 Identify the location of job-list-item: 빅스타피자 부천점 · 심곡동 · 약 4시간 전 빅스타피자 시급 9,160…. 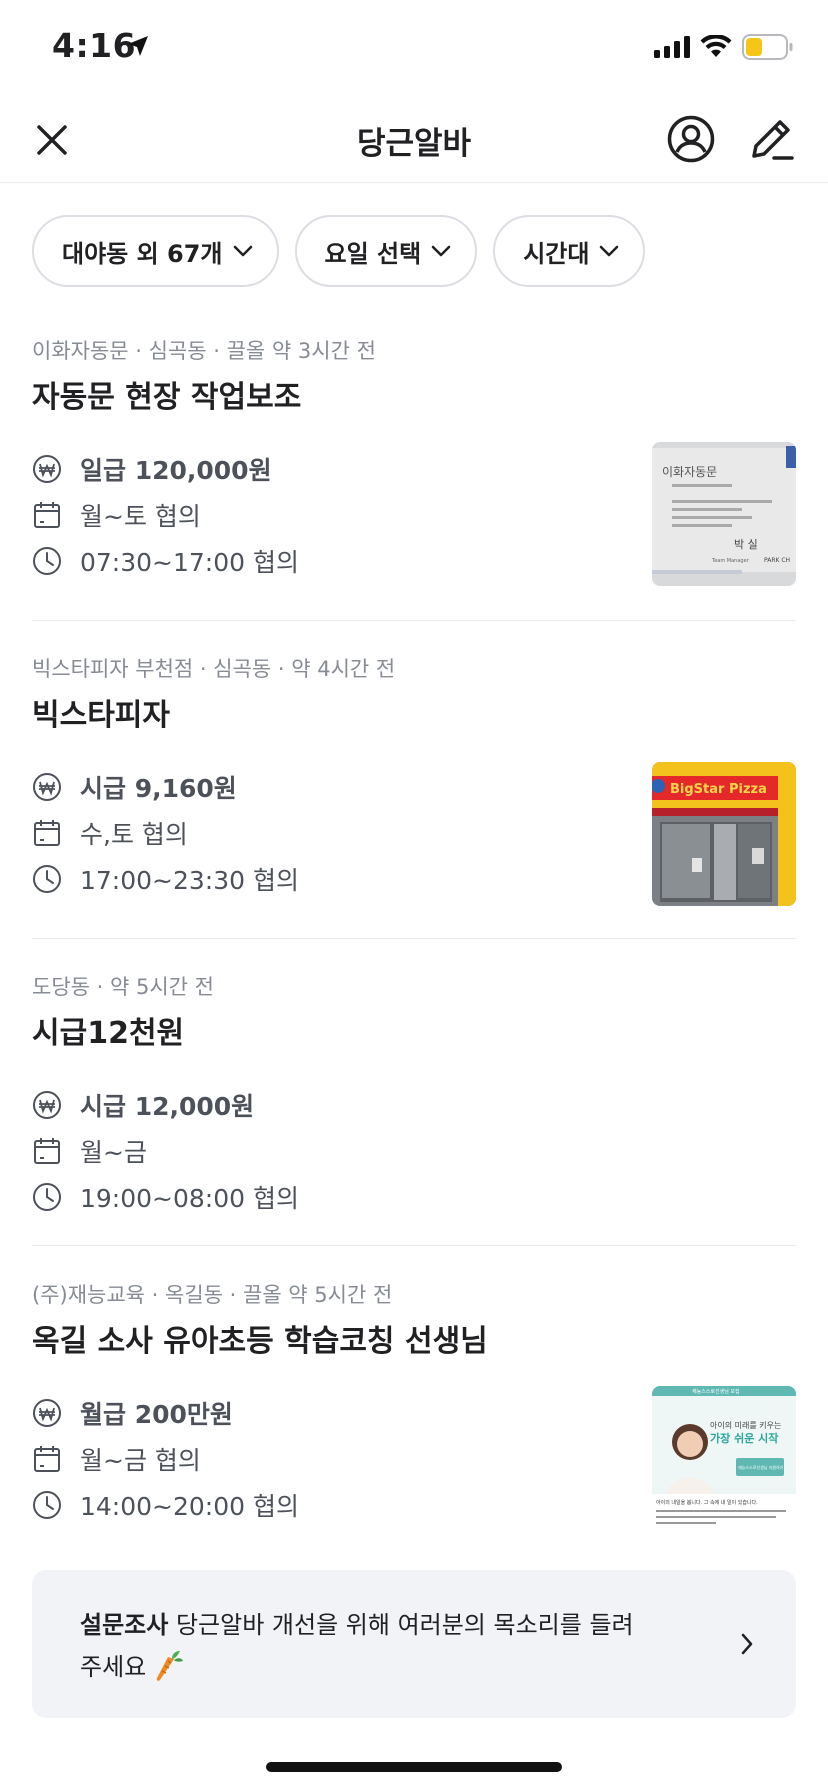
(414, 780).